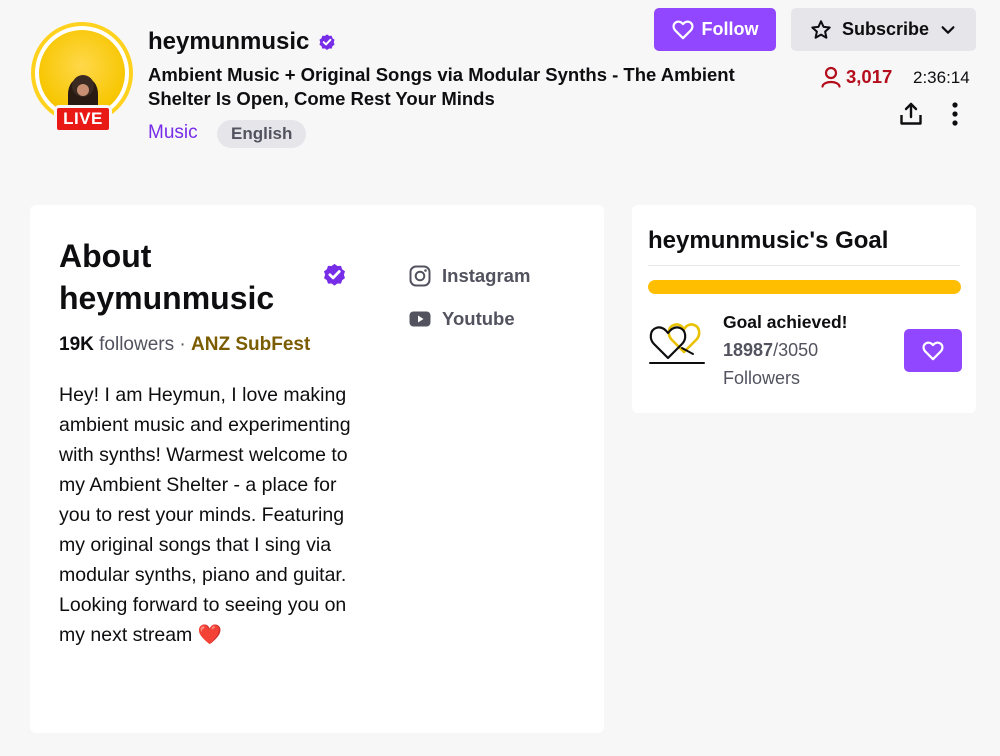 The image size is (1000, 756). Describe the element at coordinates (420, 276) in the screenshot. I see `instagram-icon` at that location.